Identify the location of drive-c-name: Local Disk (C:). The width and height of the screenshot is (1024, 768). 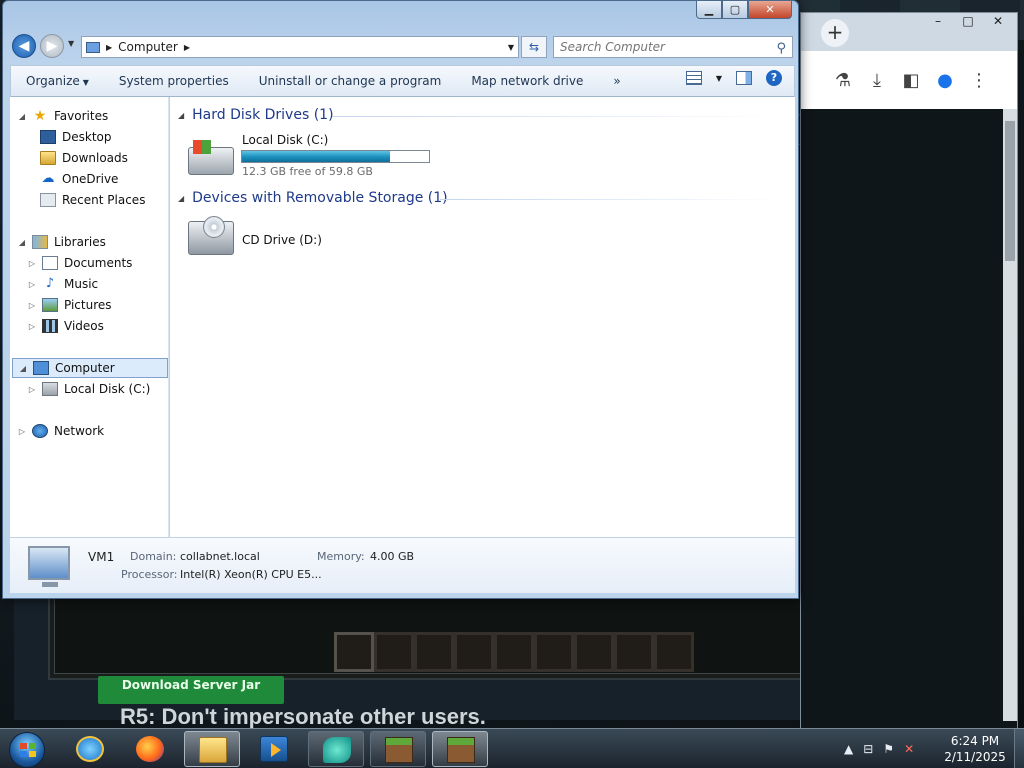
(285, 140).